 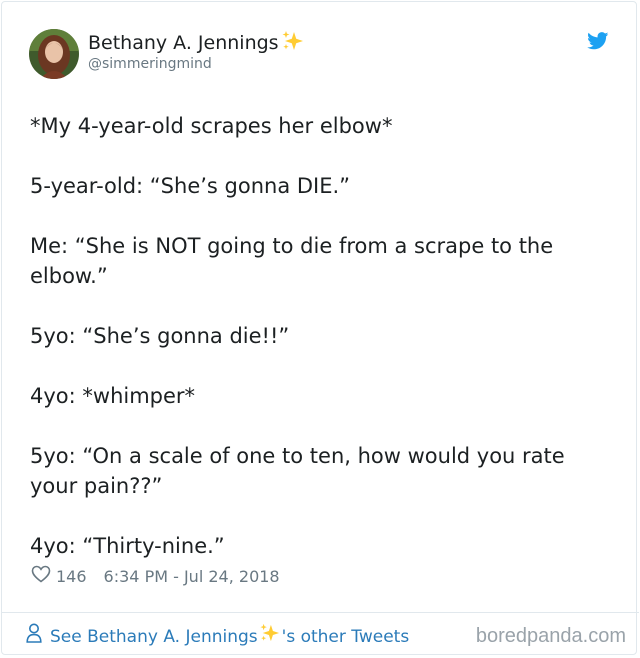 I want to click on avatar, so click(x=54, y=54).